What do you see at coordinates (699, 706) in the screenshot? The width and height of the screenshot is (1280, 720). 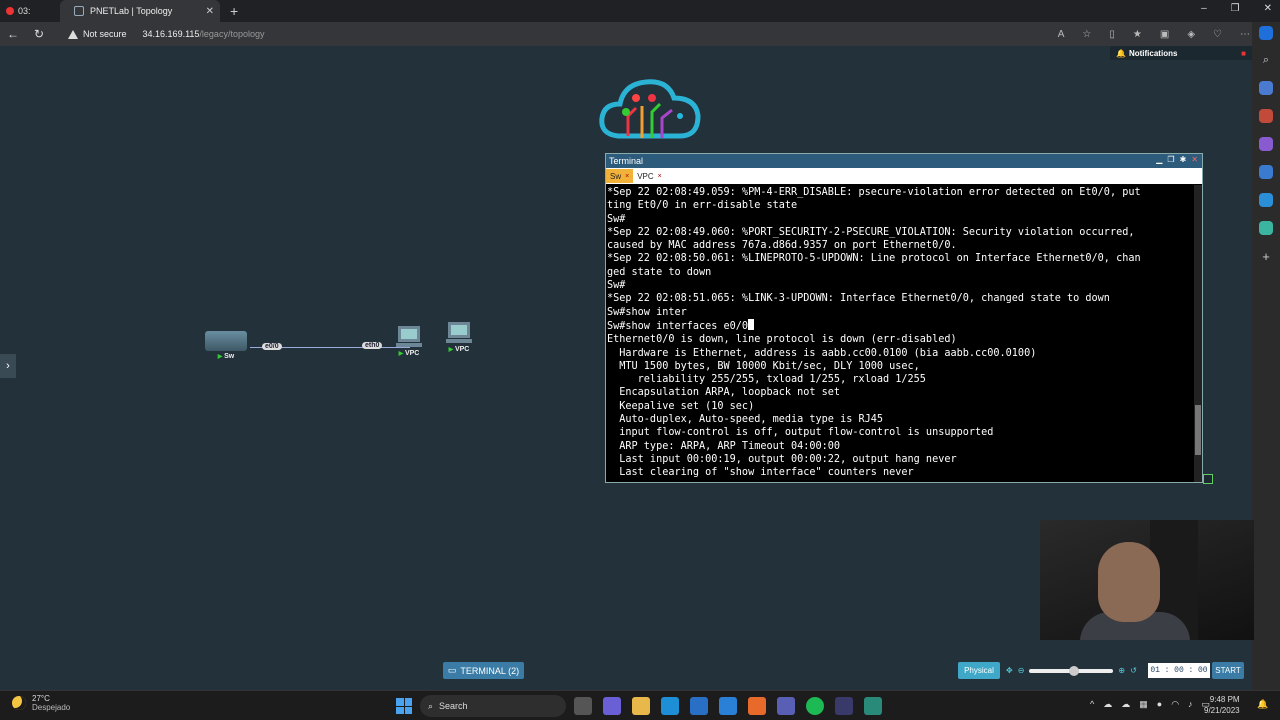 I see `store-icon` at bounding box center [699, 706].